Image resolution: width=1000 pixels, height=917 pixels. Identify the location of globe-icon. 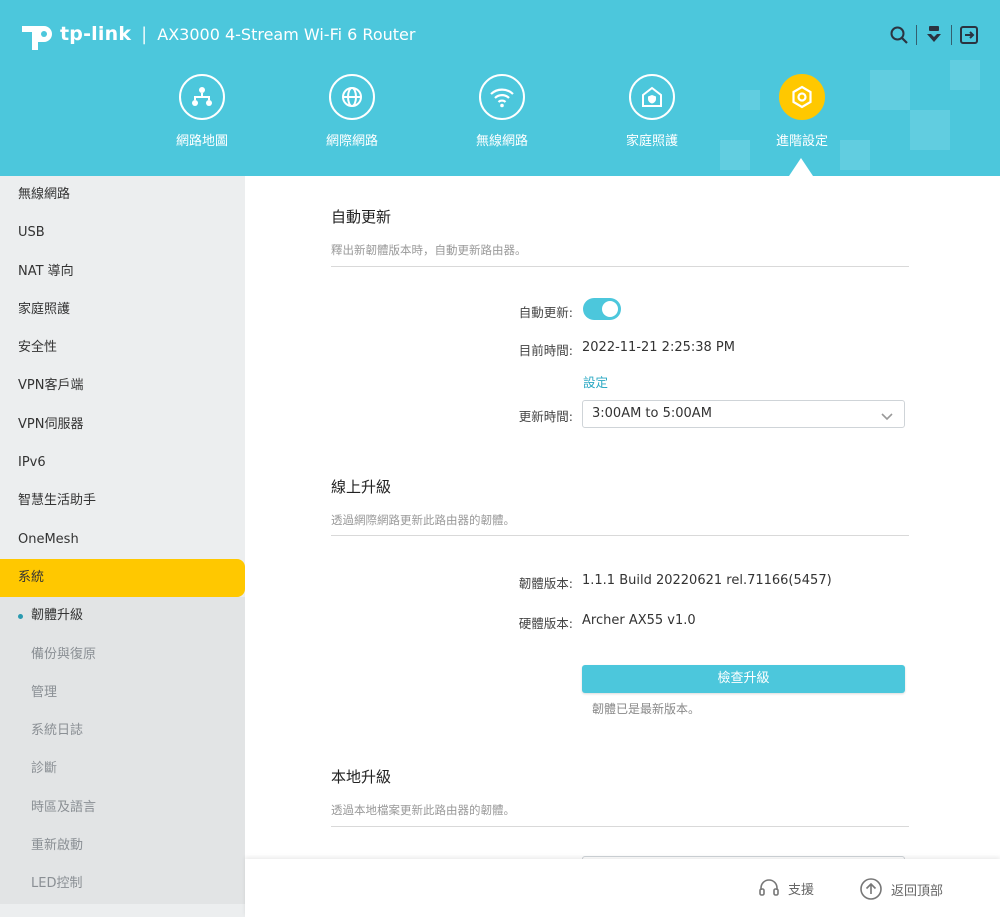
(352, 97).